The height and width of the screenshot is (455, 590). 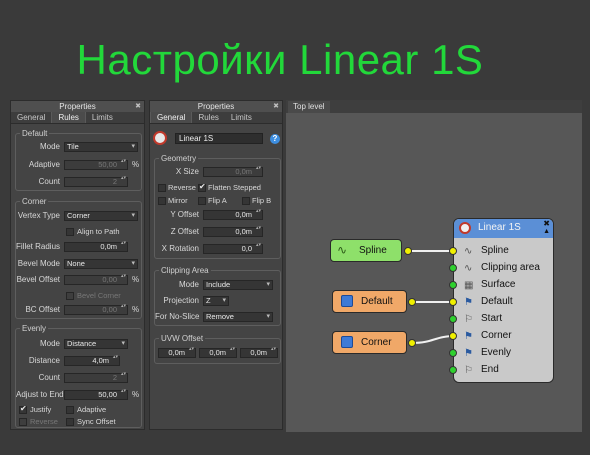 I want to click on spline-node: ∿ Spline, so click(x=366, y=250).